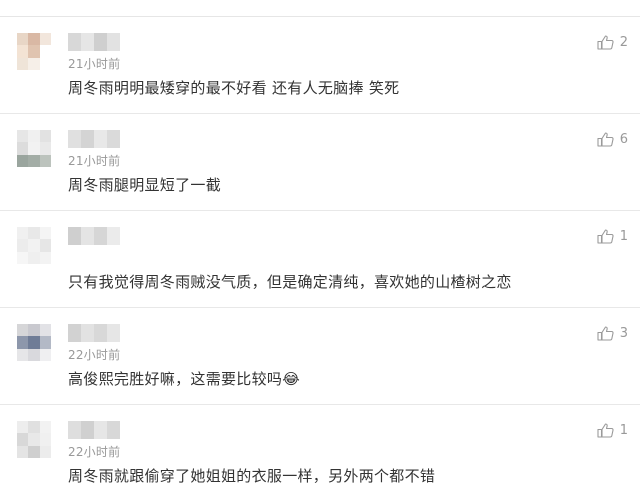 This screenshot has height=502, width=640. I want to click on like-button: 6, so click(612, 139).